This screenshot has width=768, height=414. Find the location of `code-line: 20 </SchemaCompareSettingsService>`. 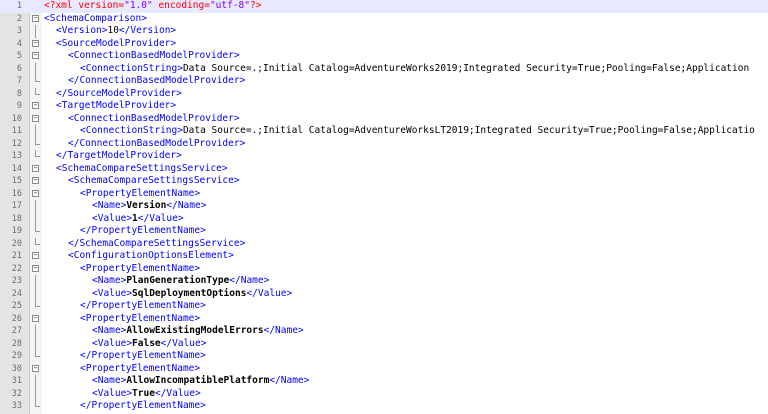

code-line: 20 </SchemaCompareSettingsService> is located at coordinates (384, 244).